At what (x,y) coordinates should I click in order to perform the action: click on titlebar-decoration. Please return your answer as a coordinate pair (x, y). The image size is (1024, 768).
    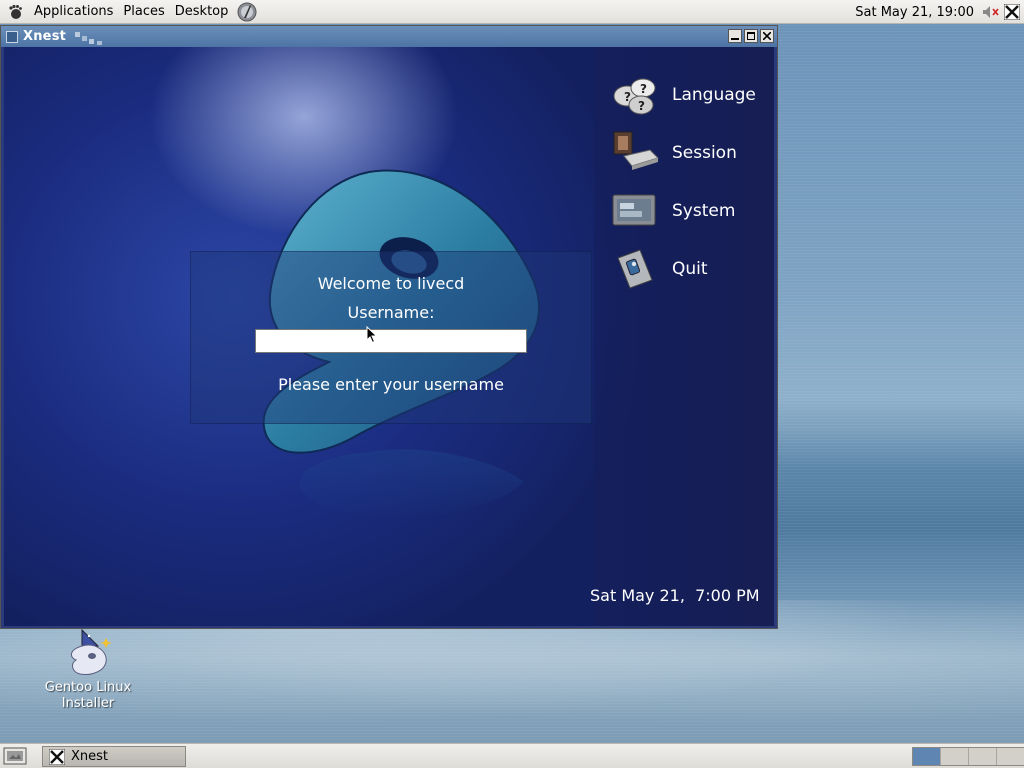
    Looking at the image, I should click on (88, 38).